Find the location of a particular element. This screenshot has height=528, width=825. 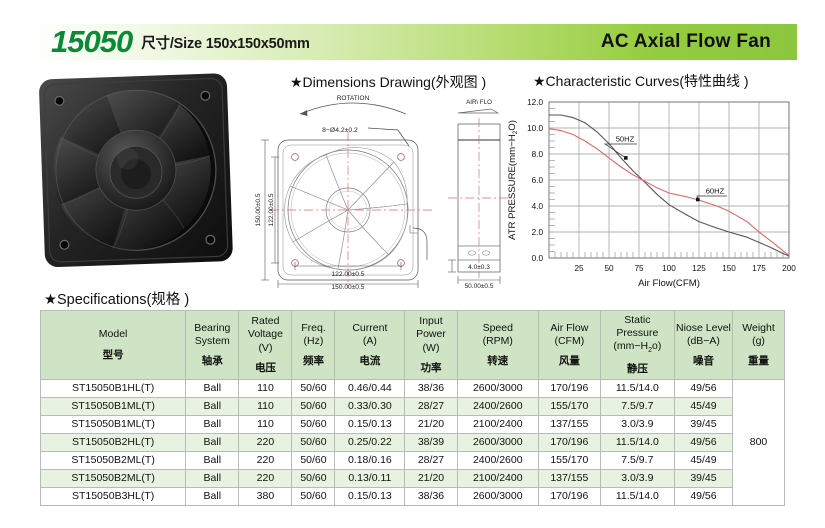

specifications-heading: ★Specifications(规格 ) is located at coordinates (117, 300).